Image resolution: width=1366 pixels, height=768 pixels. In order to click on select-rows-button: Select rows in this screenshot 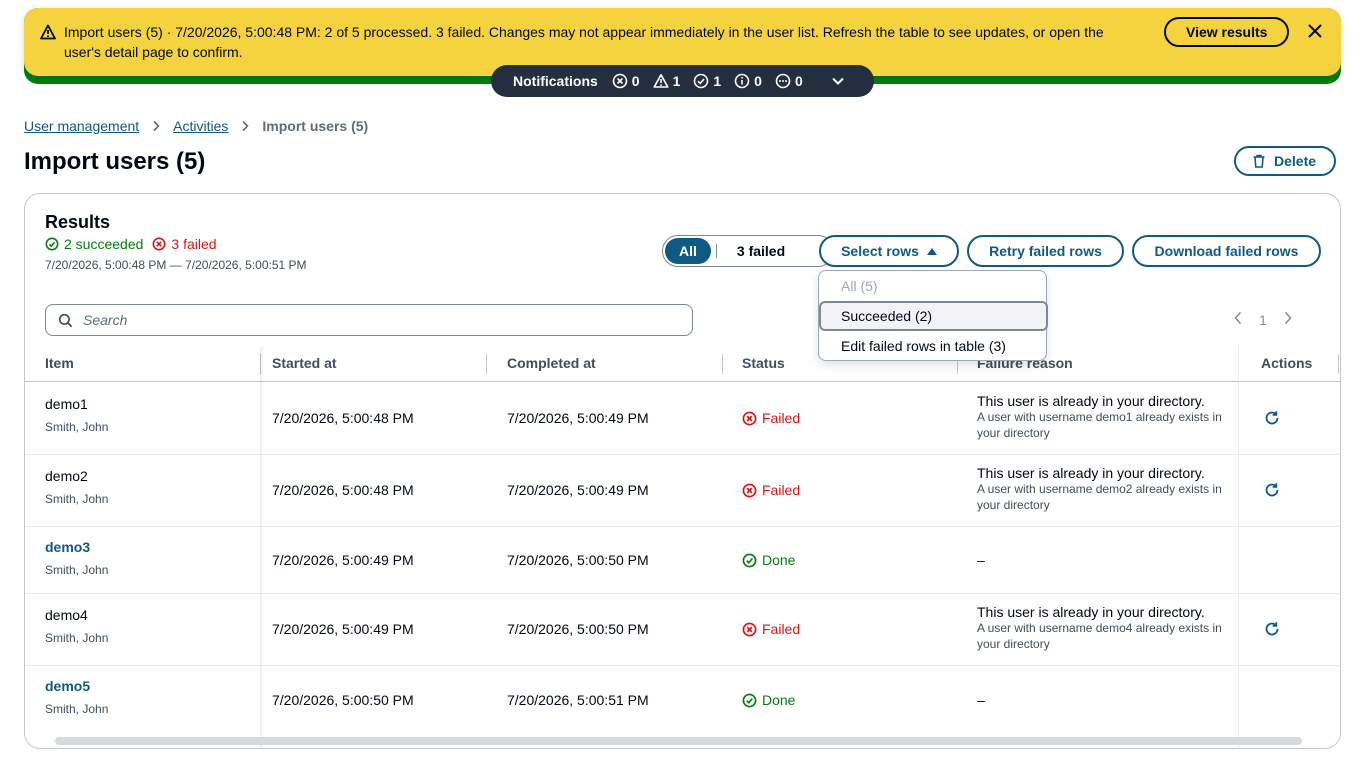, I will do `click(889, 251)`.